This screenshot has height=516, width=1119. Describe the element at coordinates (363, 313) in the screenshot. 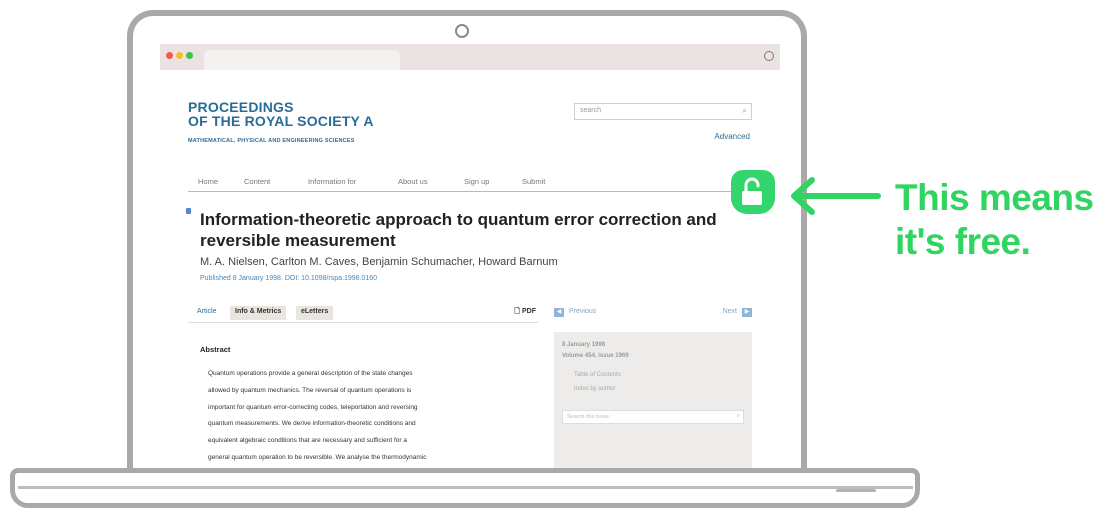

I see `article-tabs: Article Info & Metrics eLetters 🗋 PDF` at that location.